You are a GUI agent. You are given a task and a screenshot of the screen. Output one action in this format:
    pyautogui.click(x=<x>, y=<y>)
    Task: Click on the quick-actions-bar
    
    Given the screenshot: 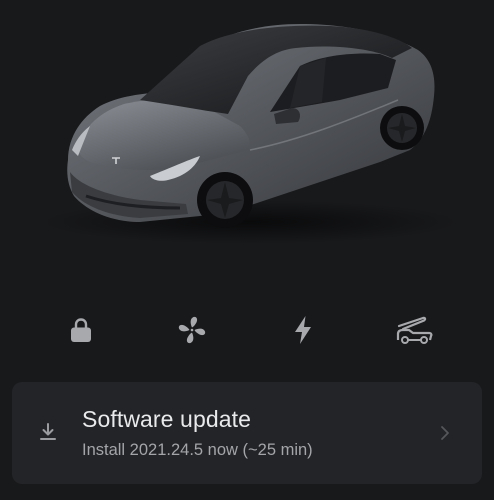 What is the action you would take?
    pyautogui.click(x=247, y=330)
    